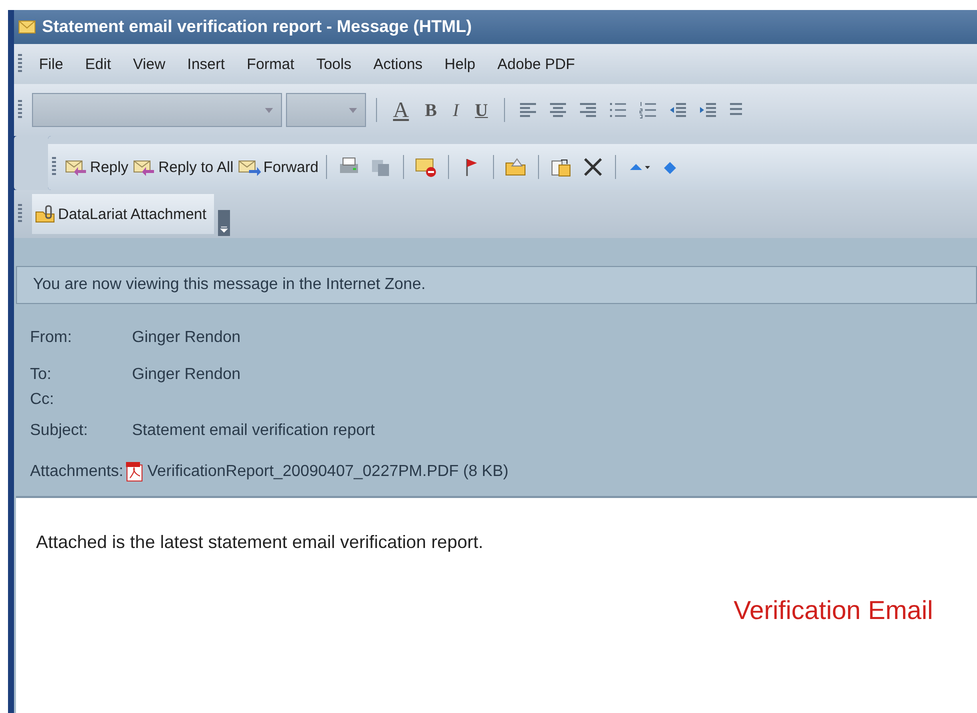  What do you see at coordinates (460, 64) in the screenshot?
I see `menu-item: Help` at bounding box center [460, 64].